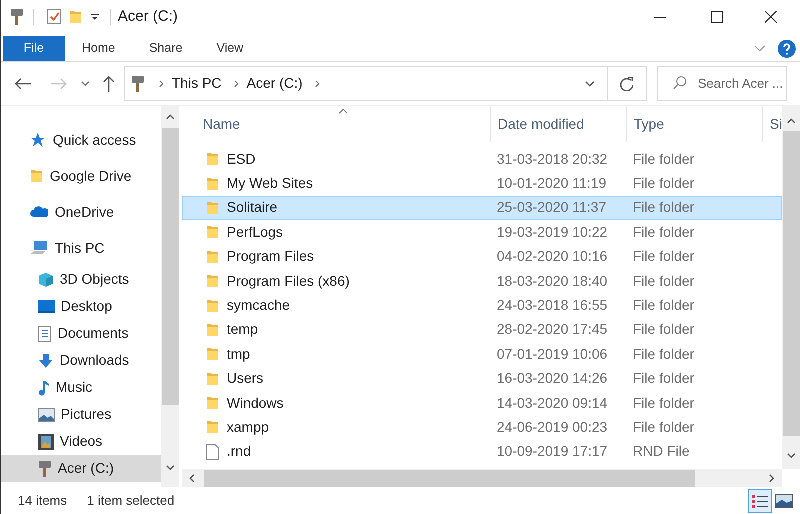  I want to click on date-cell-text: 24-03-2018 16:55, so click(552, 306).